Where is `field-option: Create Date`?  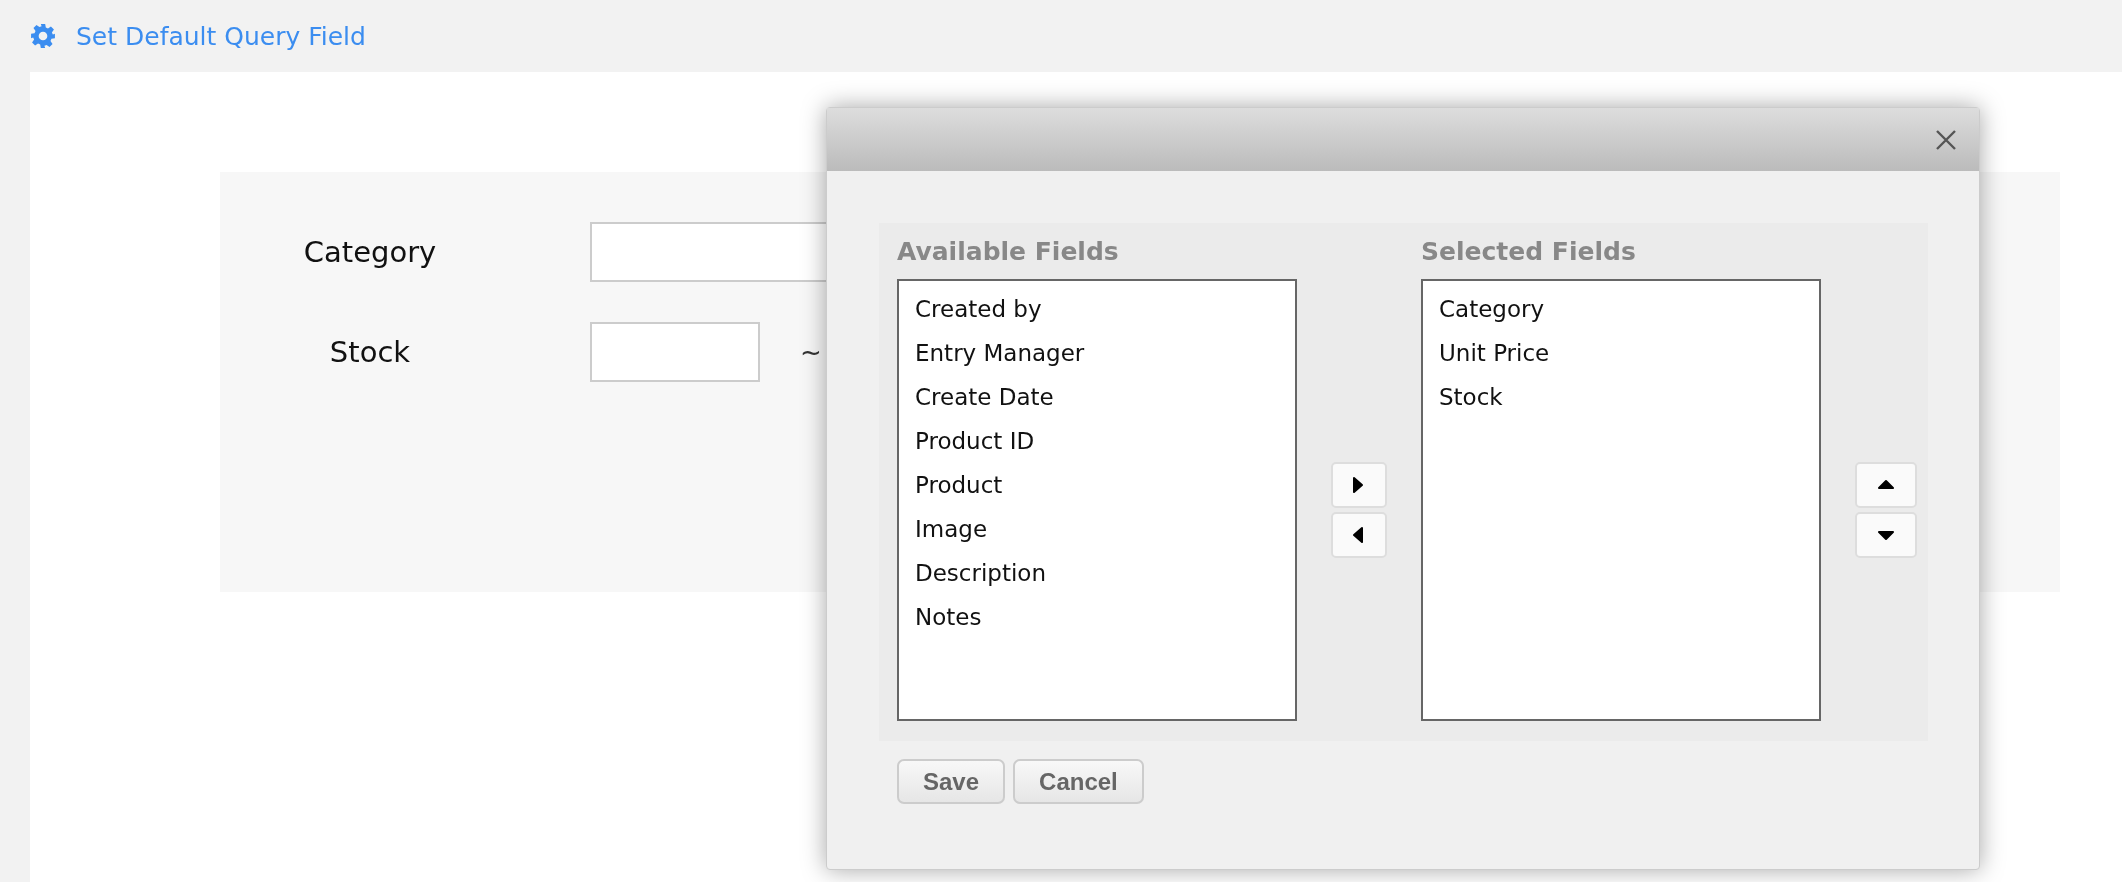 field-option: Create Date is located at coordinates (1097, 397).